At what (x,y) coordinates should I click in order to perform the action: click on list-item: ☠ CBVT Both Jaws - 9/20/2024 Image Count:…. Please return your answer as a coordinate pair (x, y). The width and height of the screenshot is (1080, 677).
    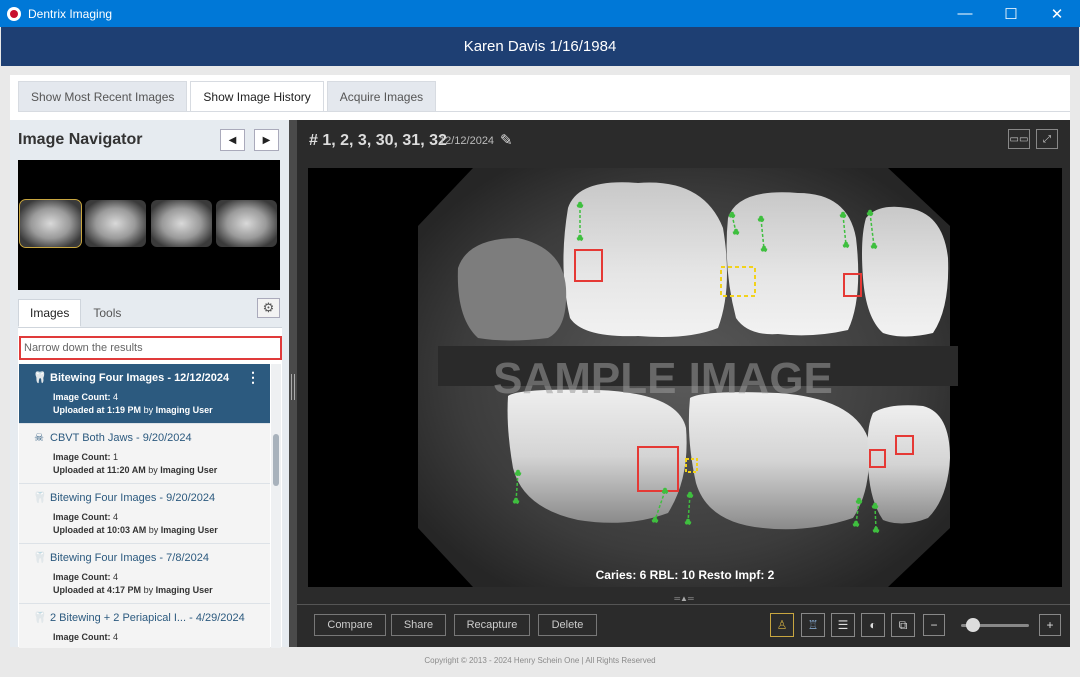
    Looking at the image, I should click on (144, 454).